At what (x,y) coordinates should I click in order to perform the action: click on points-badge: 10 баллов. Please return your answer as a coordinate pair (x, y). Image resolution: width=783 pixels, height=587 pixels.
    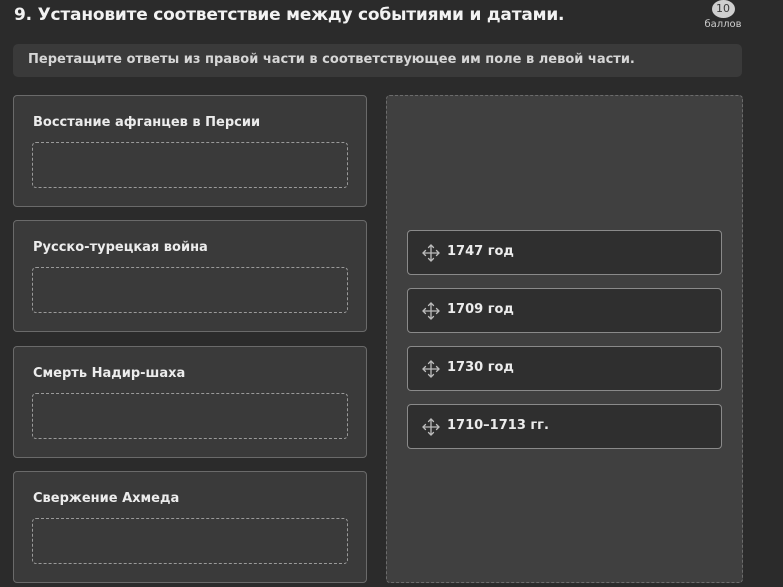
    Looking at the image, I should click on (723, 15).